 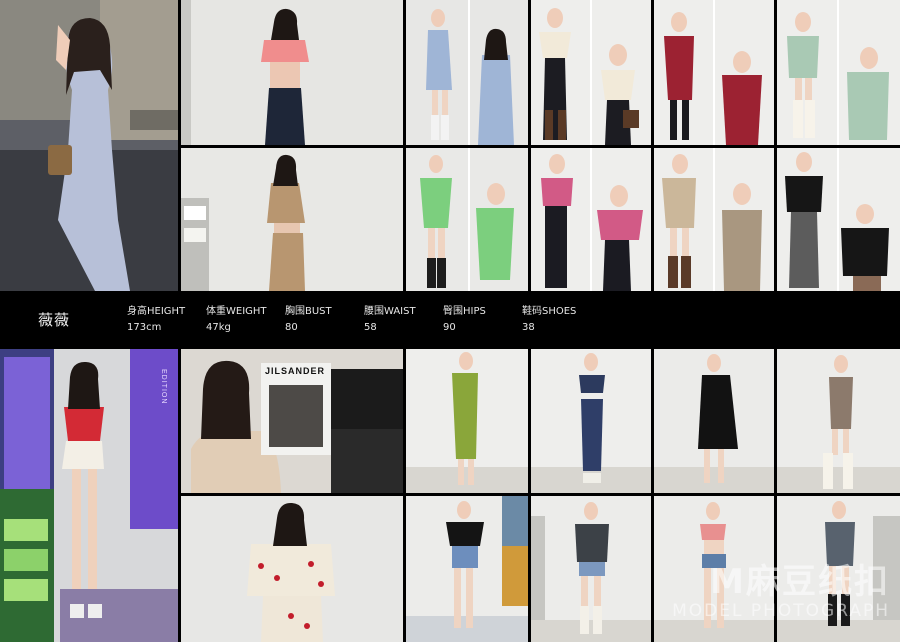 What do you see at coordinates (308, 320) in the screenshot?
I see `stat-bust: 胸围BUST 80` at bounding box center [308, 320].